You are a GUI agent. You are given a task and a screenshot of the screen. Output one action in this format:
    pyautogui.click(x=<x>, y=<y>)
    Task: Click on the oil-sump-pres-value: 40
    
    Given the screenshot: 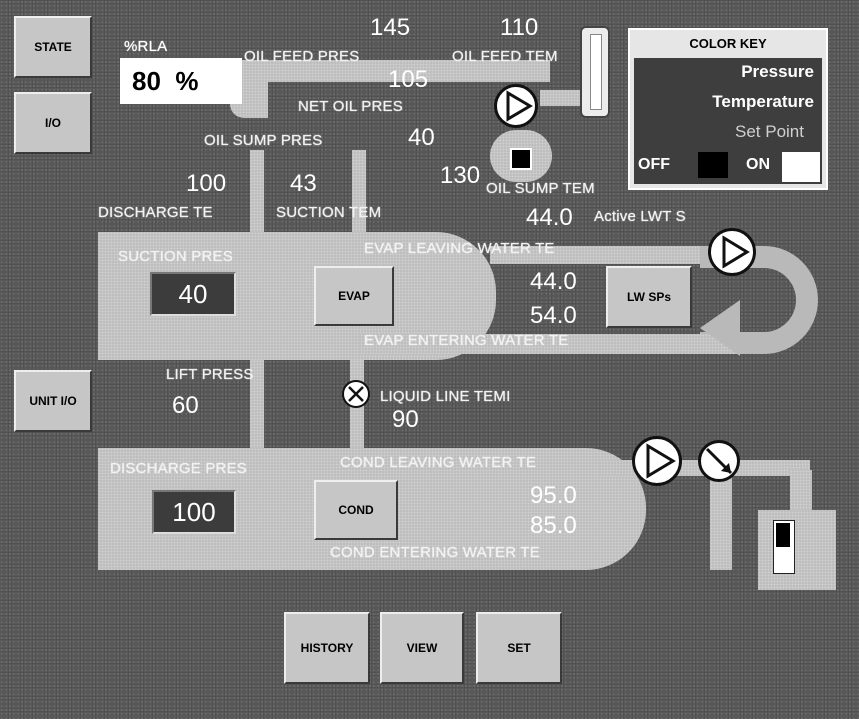 What is the action you would take?
    pyautogui.click(x=421, y=137)
    